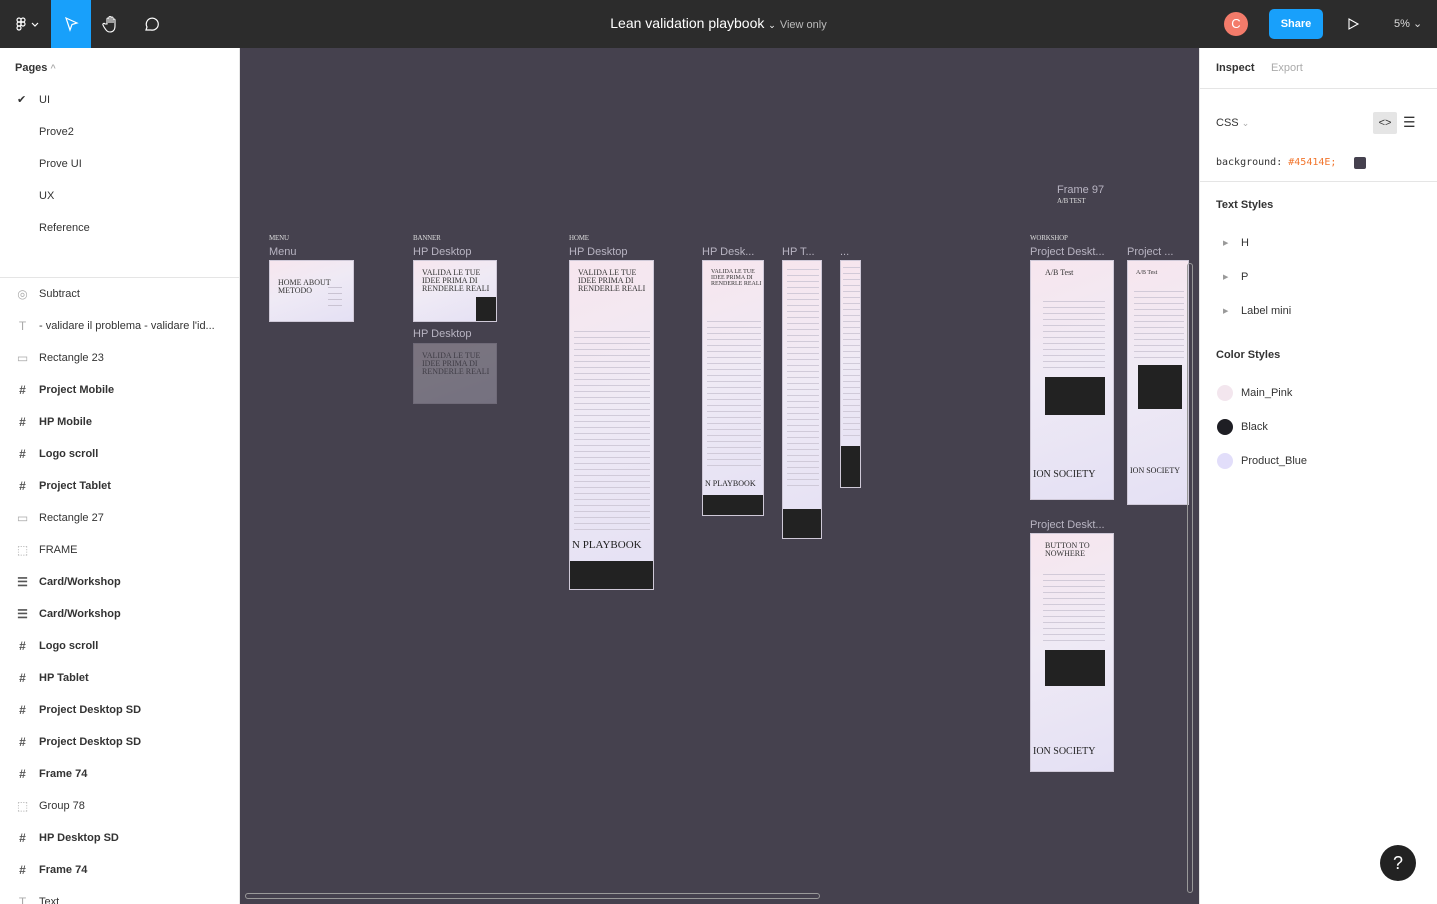 The width and height of the screenshot is (1437, 904). What do you see at coordinates (44, 100) in the screenshot?
I see `page-item-ui: UI` at bounding box center [44, 100].